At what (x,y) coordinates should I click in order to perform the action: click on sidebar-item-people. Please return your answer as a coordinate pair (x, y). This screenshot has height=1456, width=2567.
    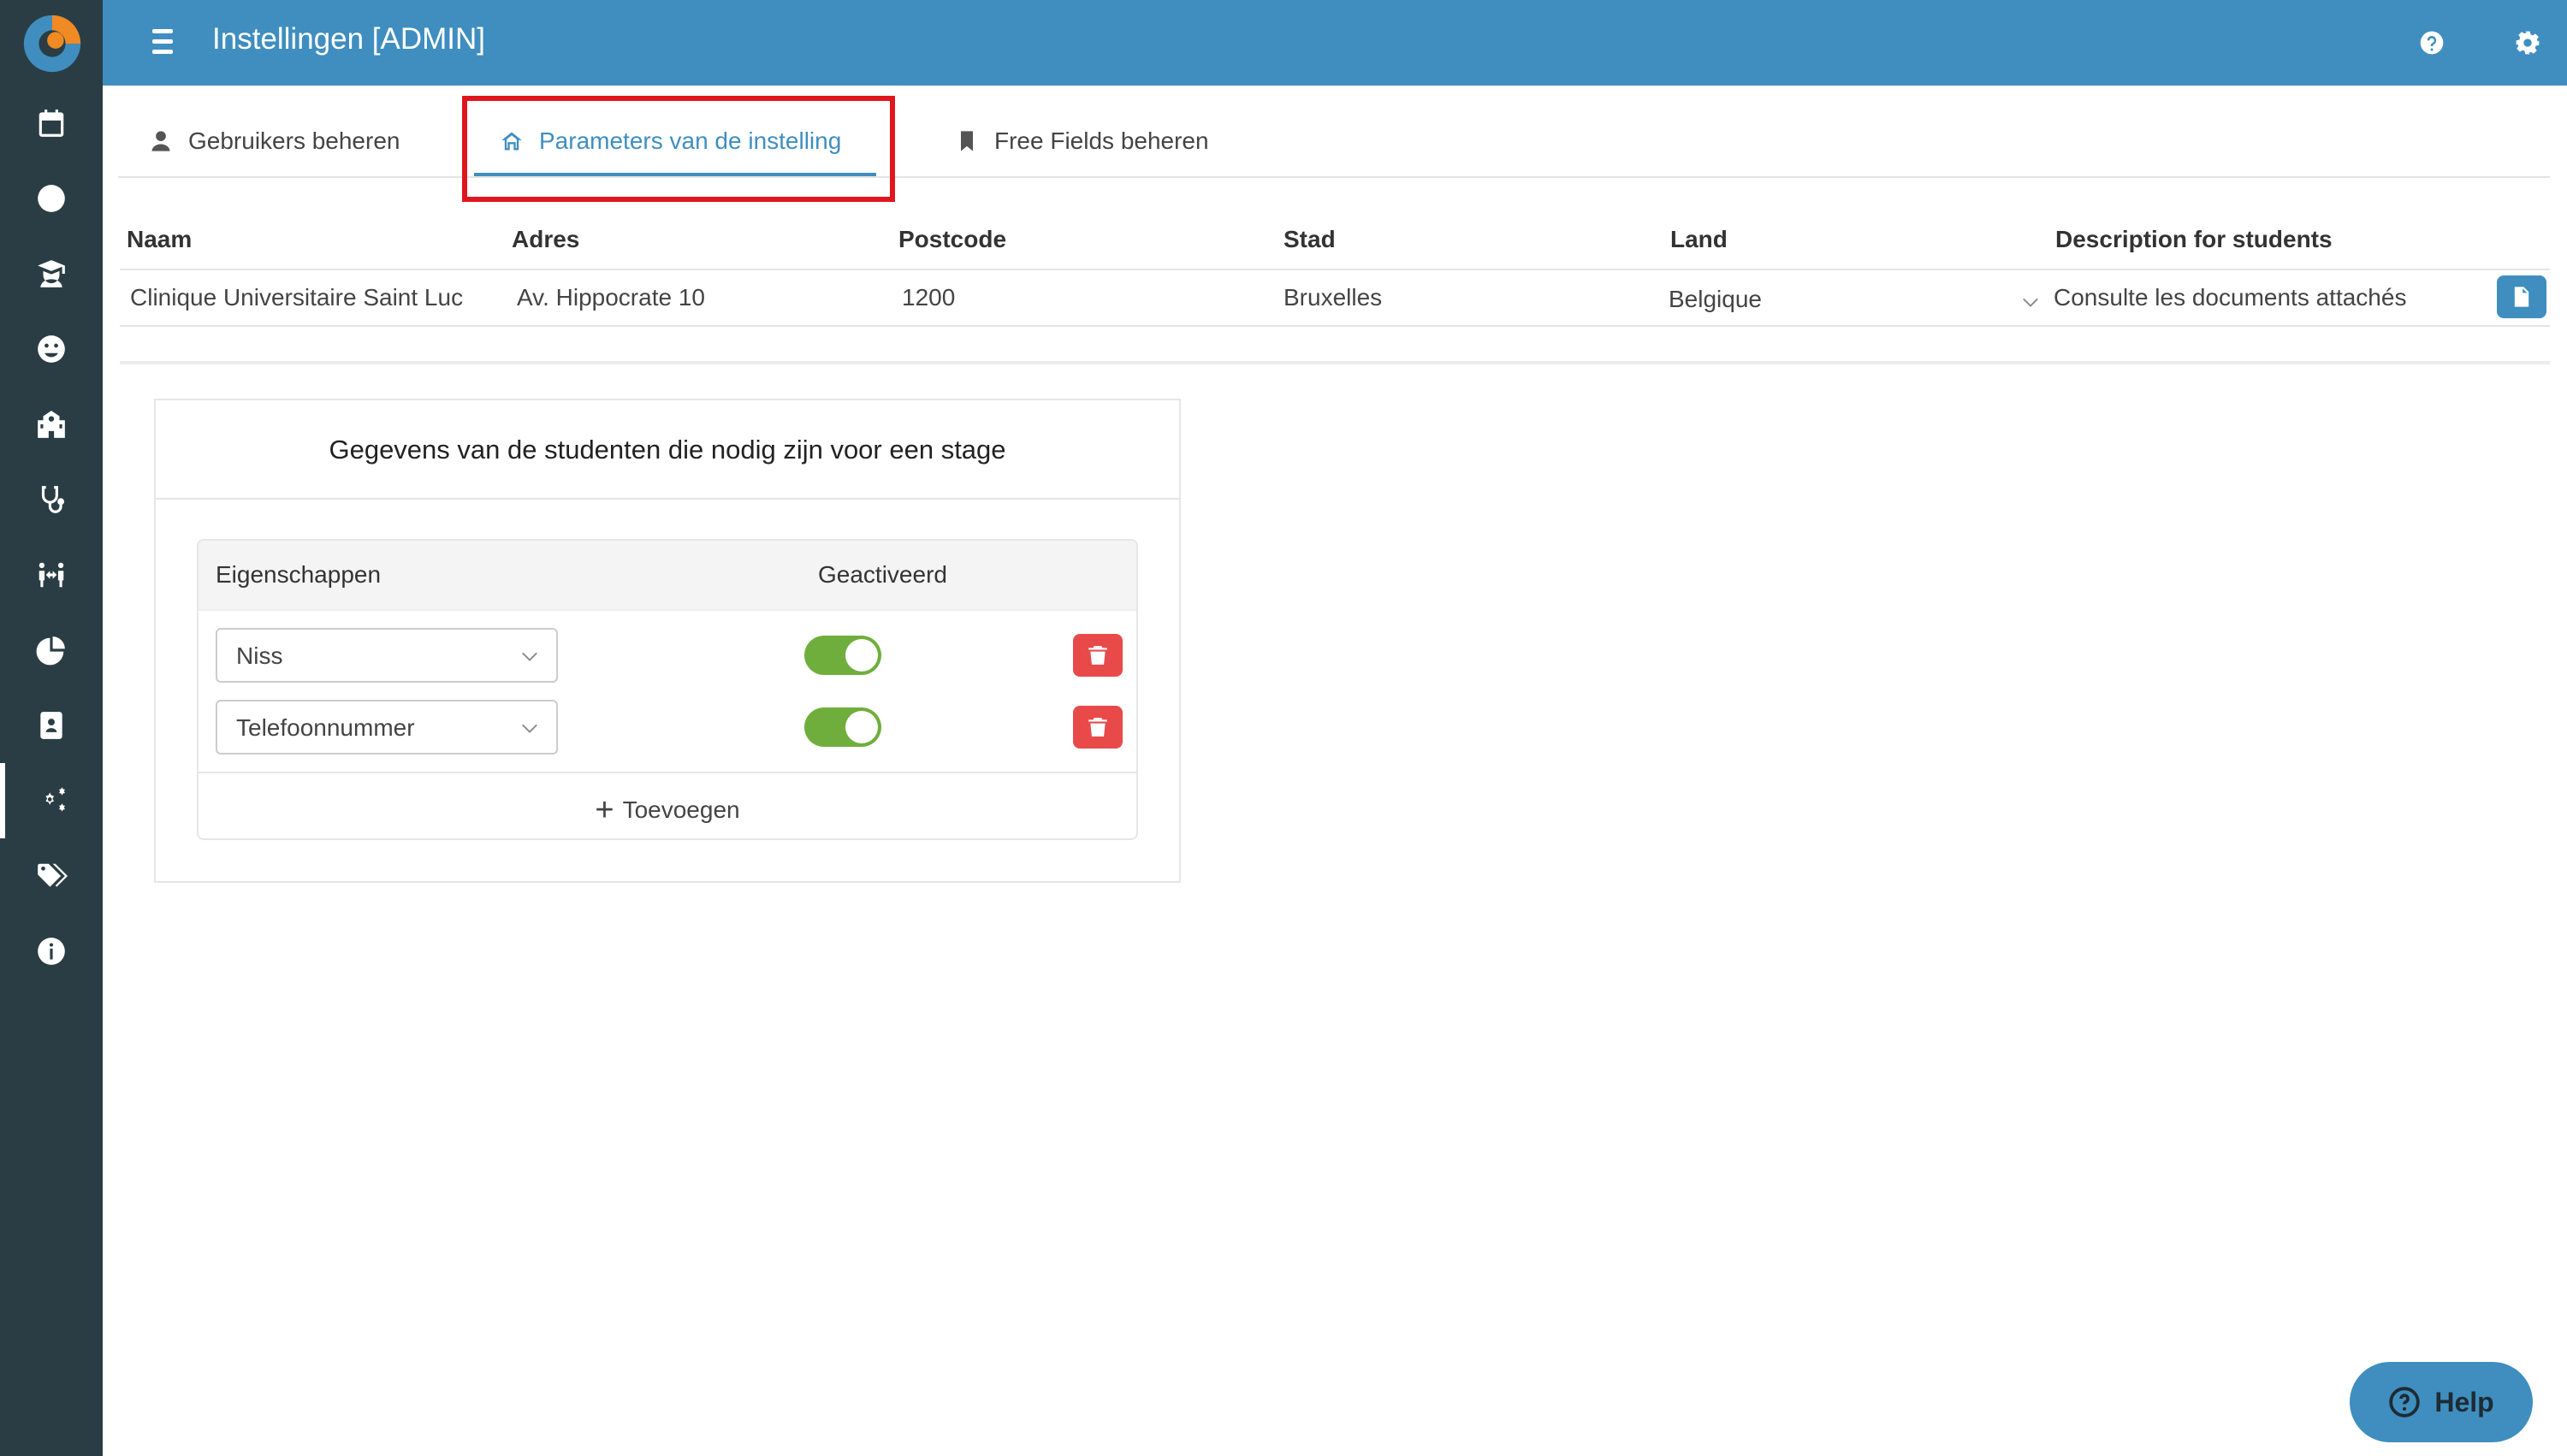
    Looking at the image, I should click on (51, 575).